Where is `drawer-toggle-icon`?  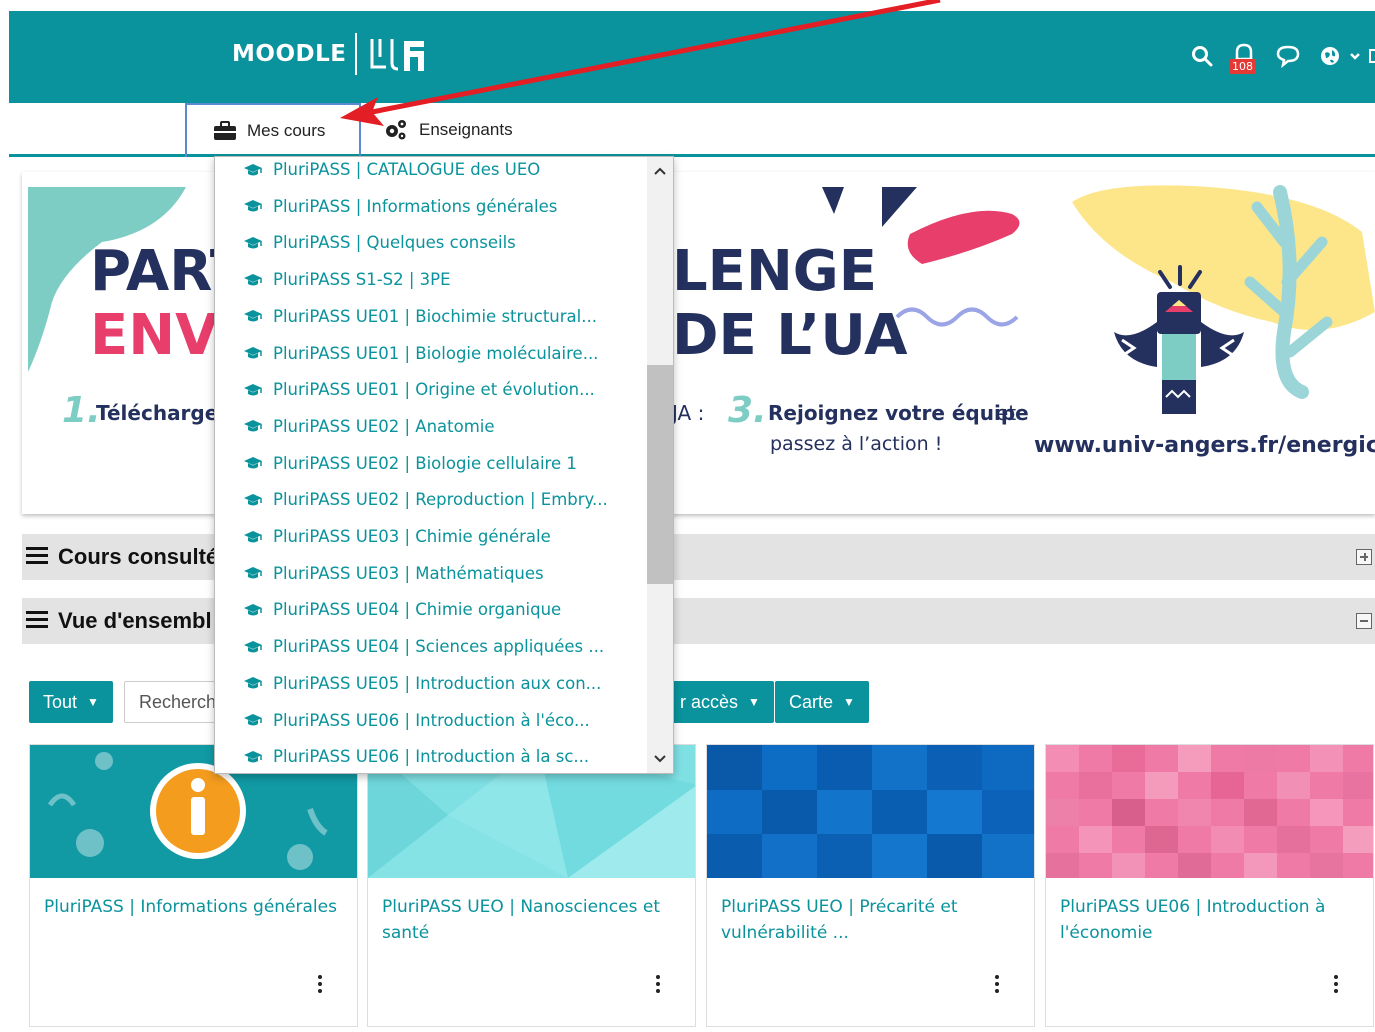 drawer-toggle-icon is located at coordinates (1372, 56).